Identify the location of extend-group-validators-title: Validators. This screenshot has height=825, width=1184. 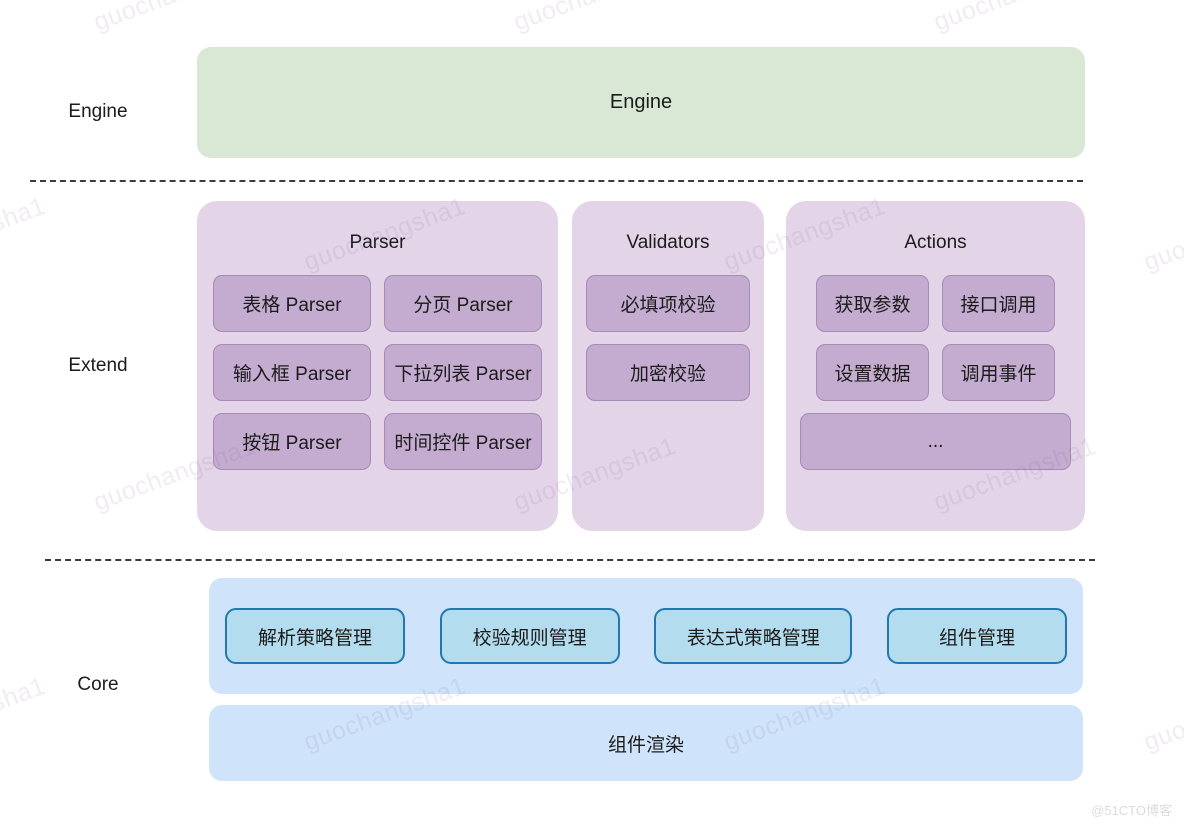
(668, 242).